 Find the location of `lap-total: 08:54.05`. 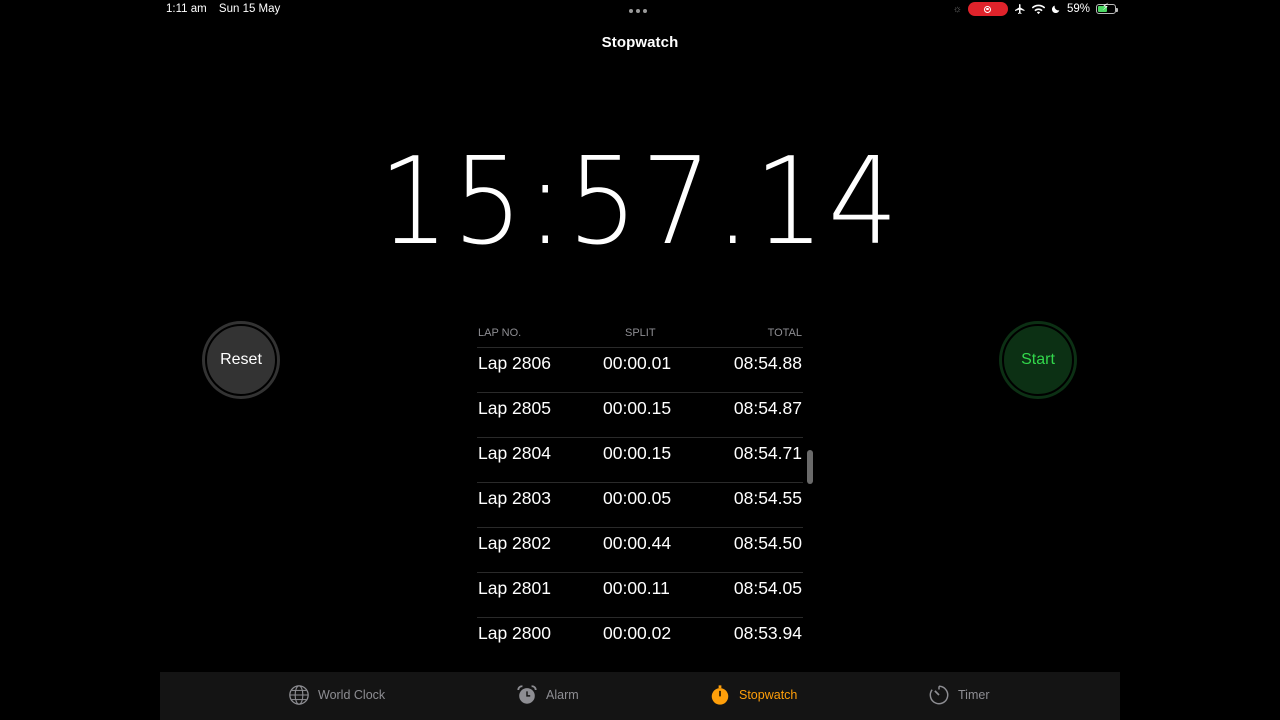

lap-total: 08:54.05 is located at coordinates (767, 588).